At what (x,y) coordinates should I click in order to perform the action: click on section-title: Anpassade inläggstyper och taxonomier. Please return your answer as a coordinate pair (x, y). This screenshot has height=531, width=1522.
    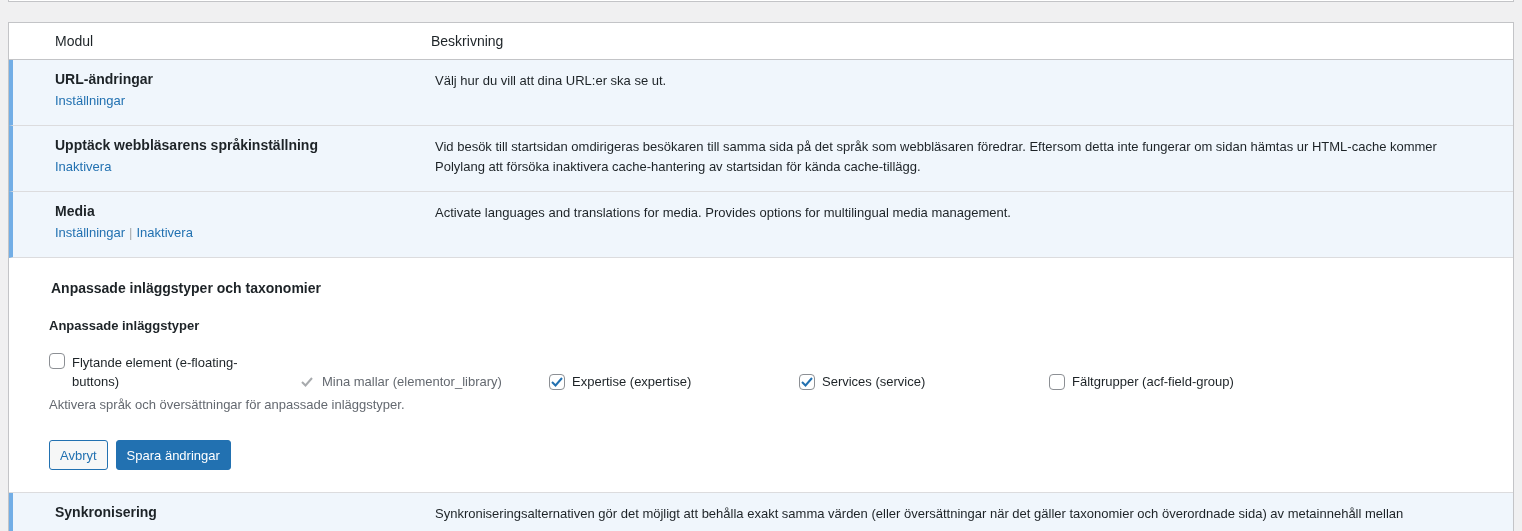
    Looking at the image, I should click on (186, 288).